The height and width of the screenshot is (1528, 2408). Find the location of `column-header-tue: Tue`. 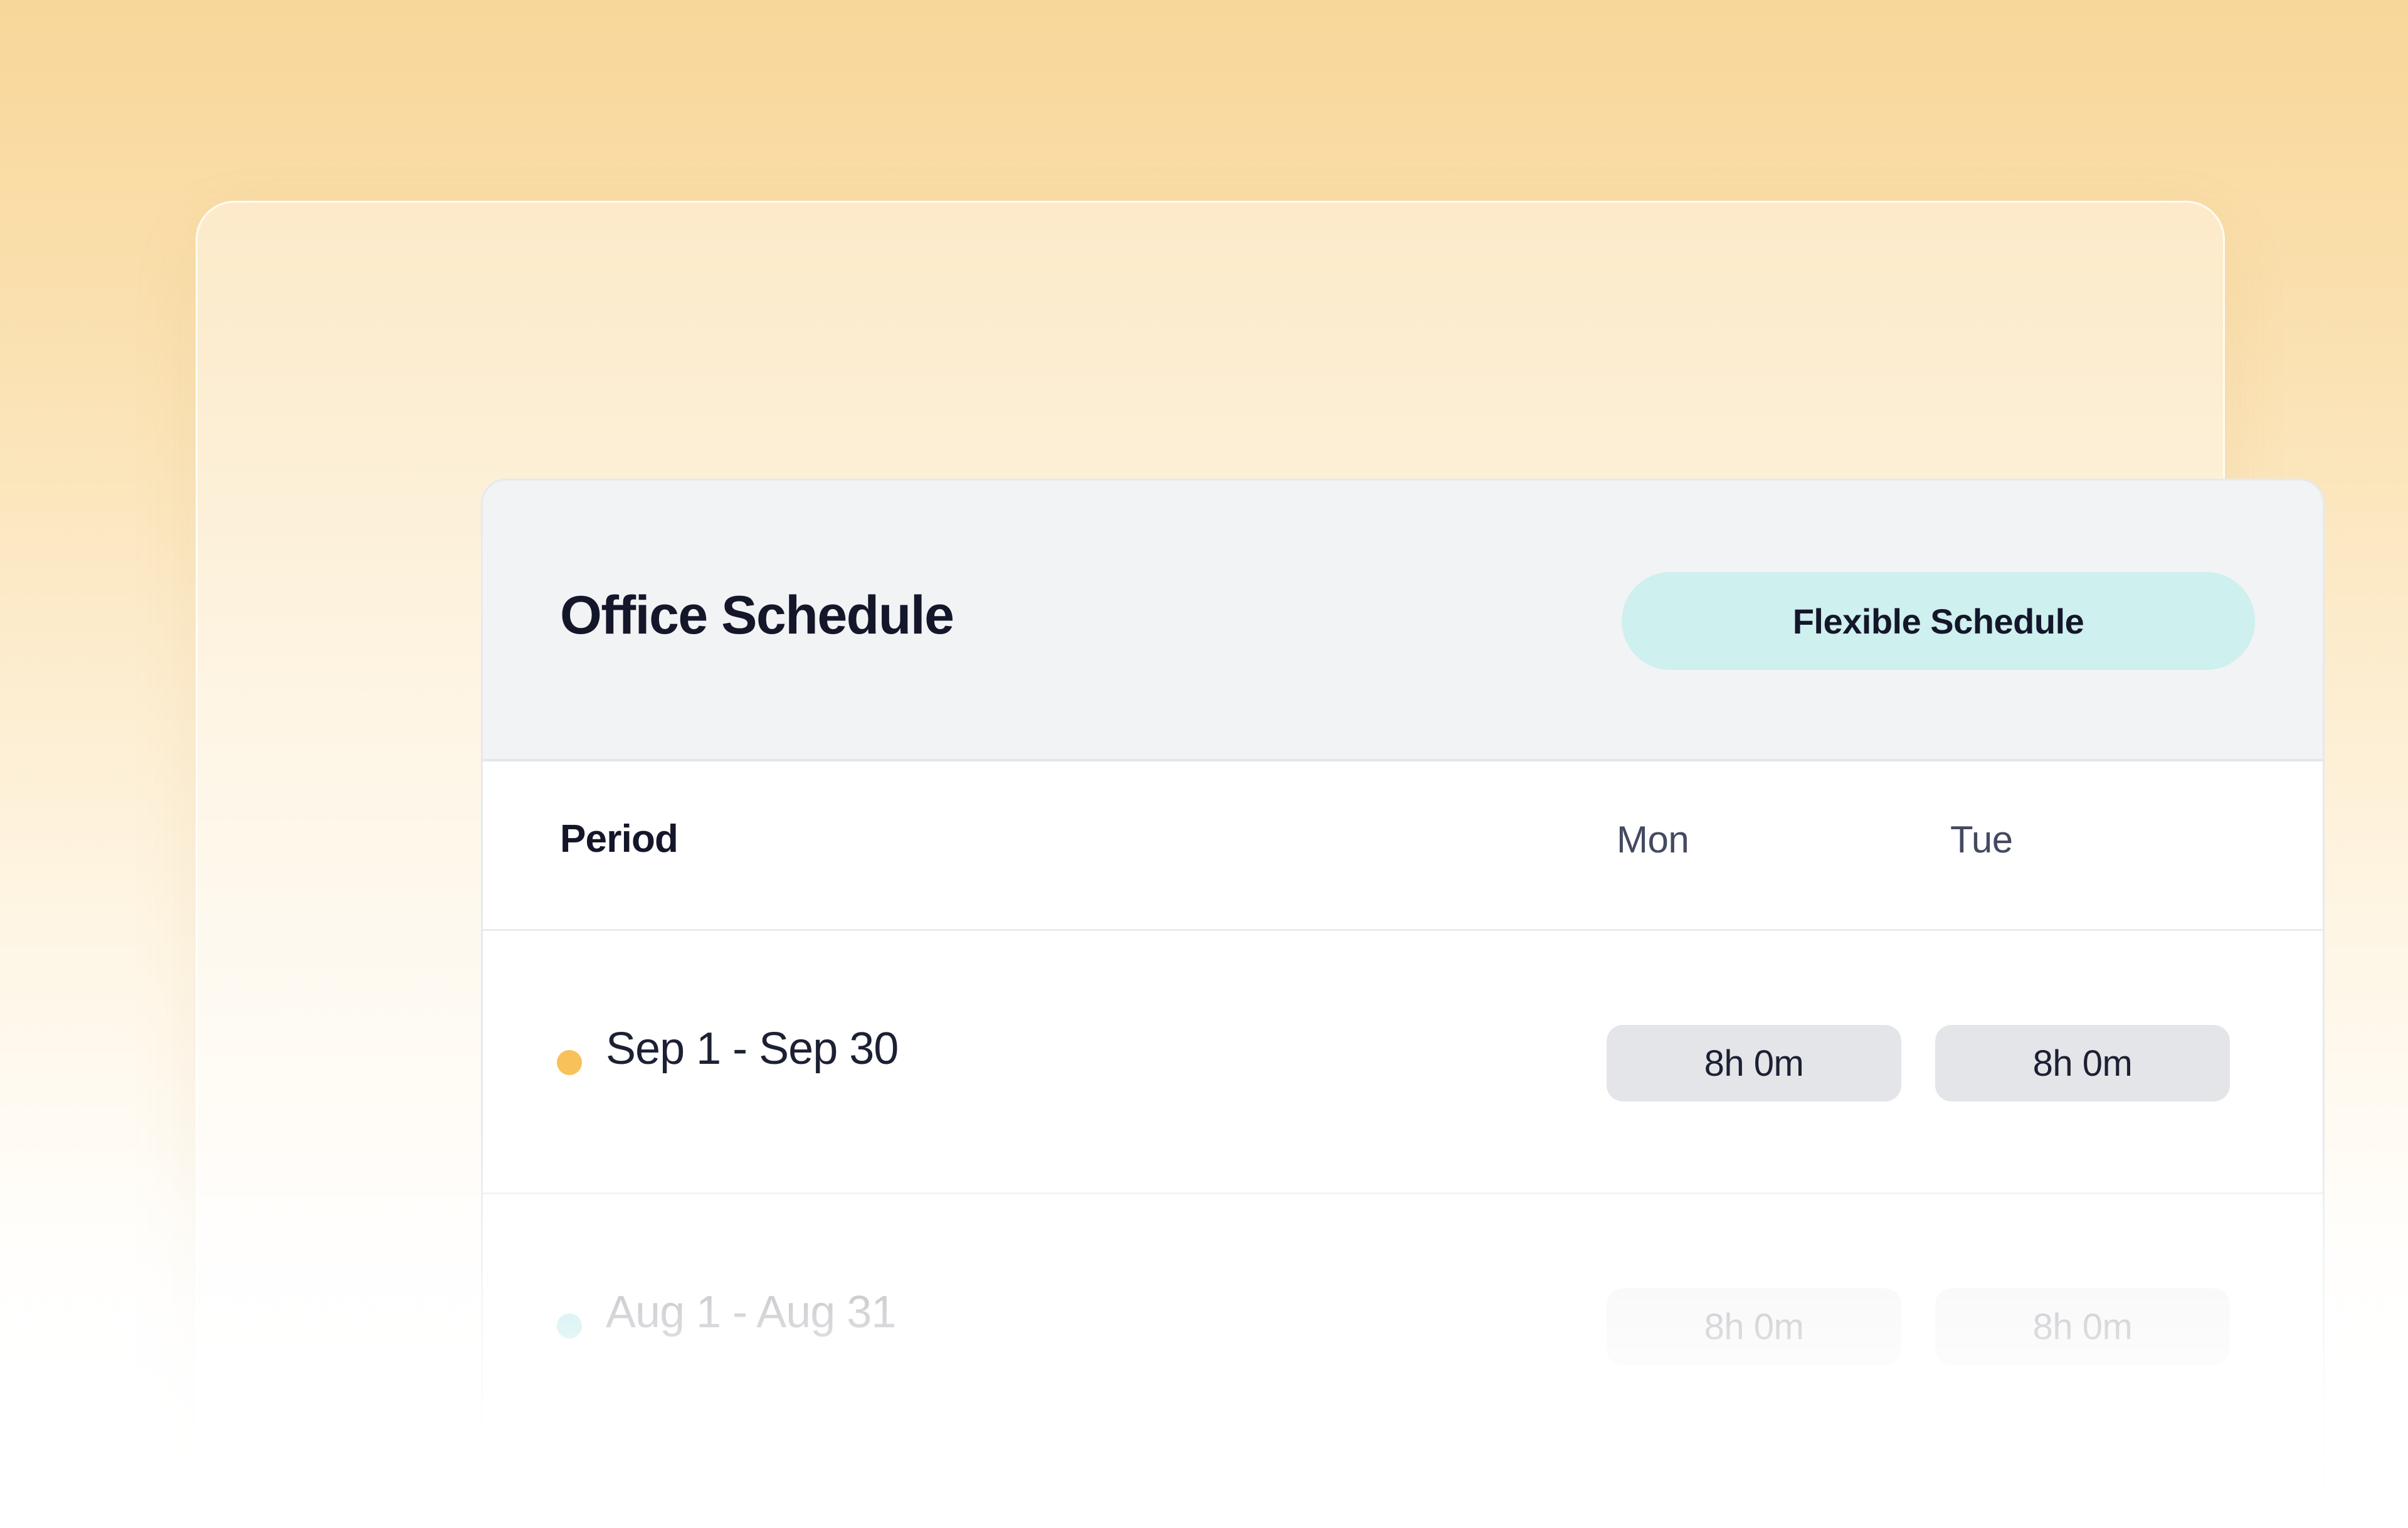

column-header-tue: Tue is located at coordinates (1981, 840).